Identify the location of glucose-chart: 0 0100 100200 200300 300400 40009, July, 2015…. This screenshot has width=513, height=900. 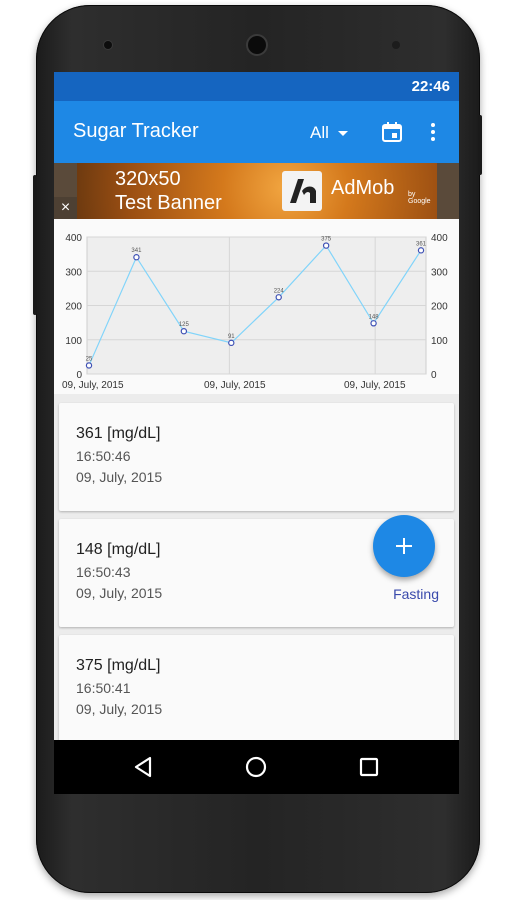
(255, 312).